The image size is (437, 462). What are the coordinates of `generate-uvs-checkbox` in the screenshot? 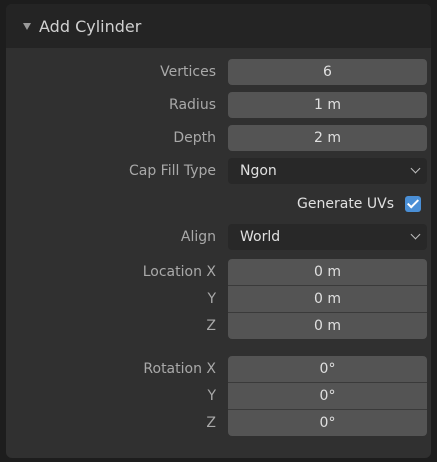 It's located at (413, 204).